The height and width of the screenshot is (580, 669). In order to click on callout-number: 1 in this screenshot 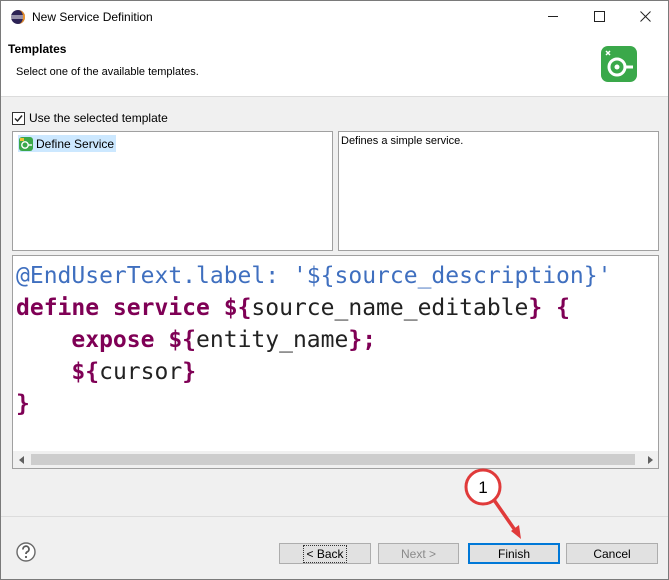, I will do `click(482, 487)`.